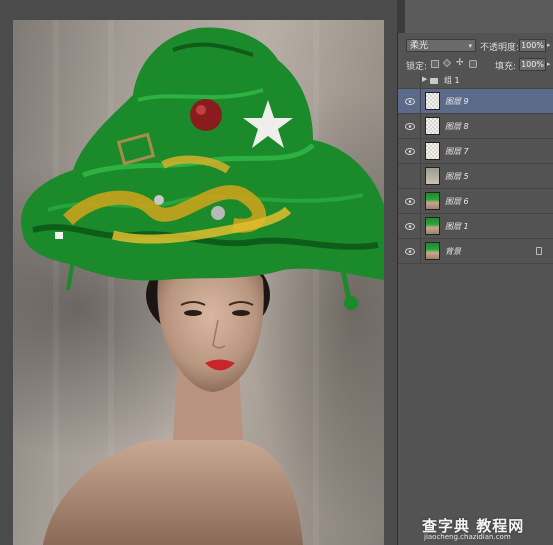  What do you see at coordinates (475, 226) in the screenshot?
I see `layer-row: 图层 1` at bounding box center [475, 226].